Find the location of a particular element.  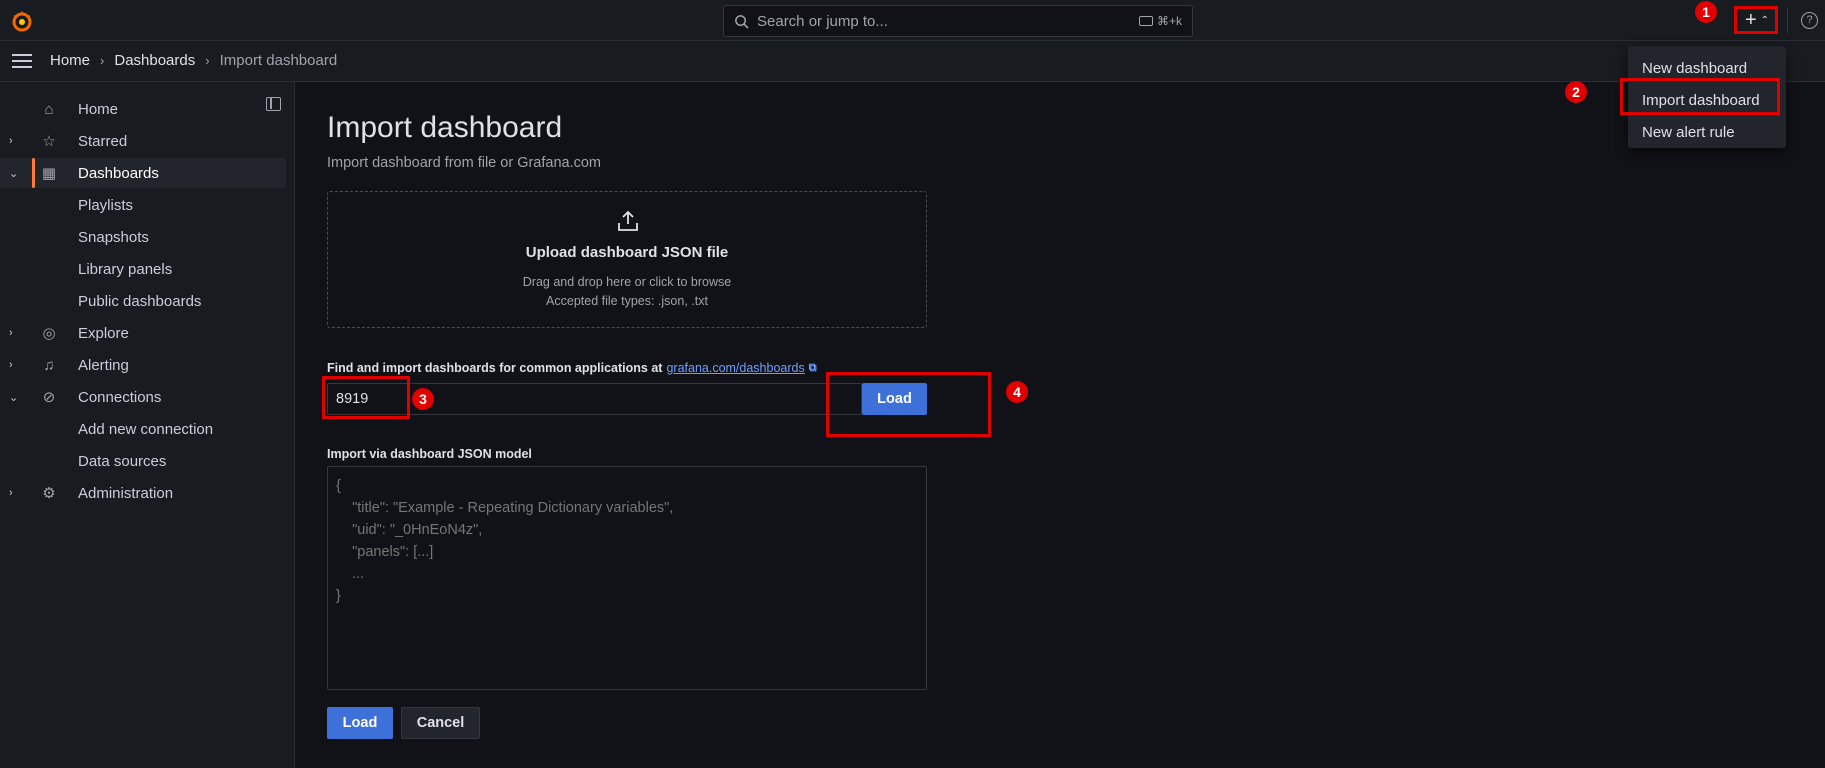

dashboards-grid-icon: ▦ is located at coordinates (49, 173).